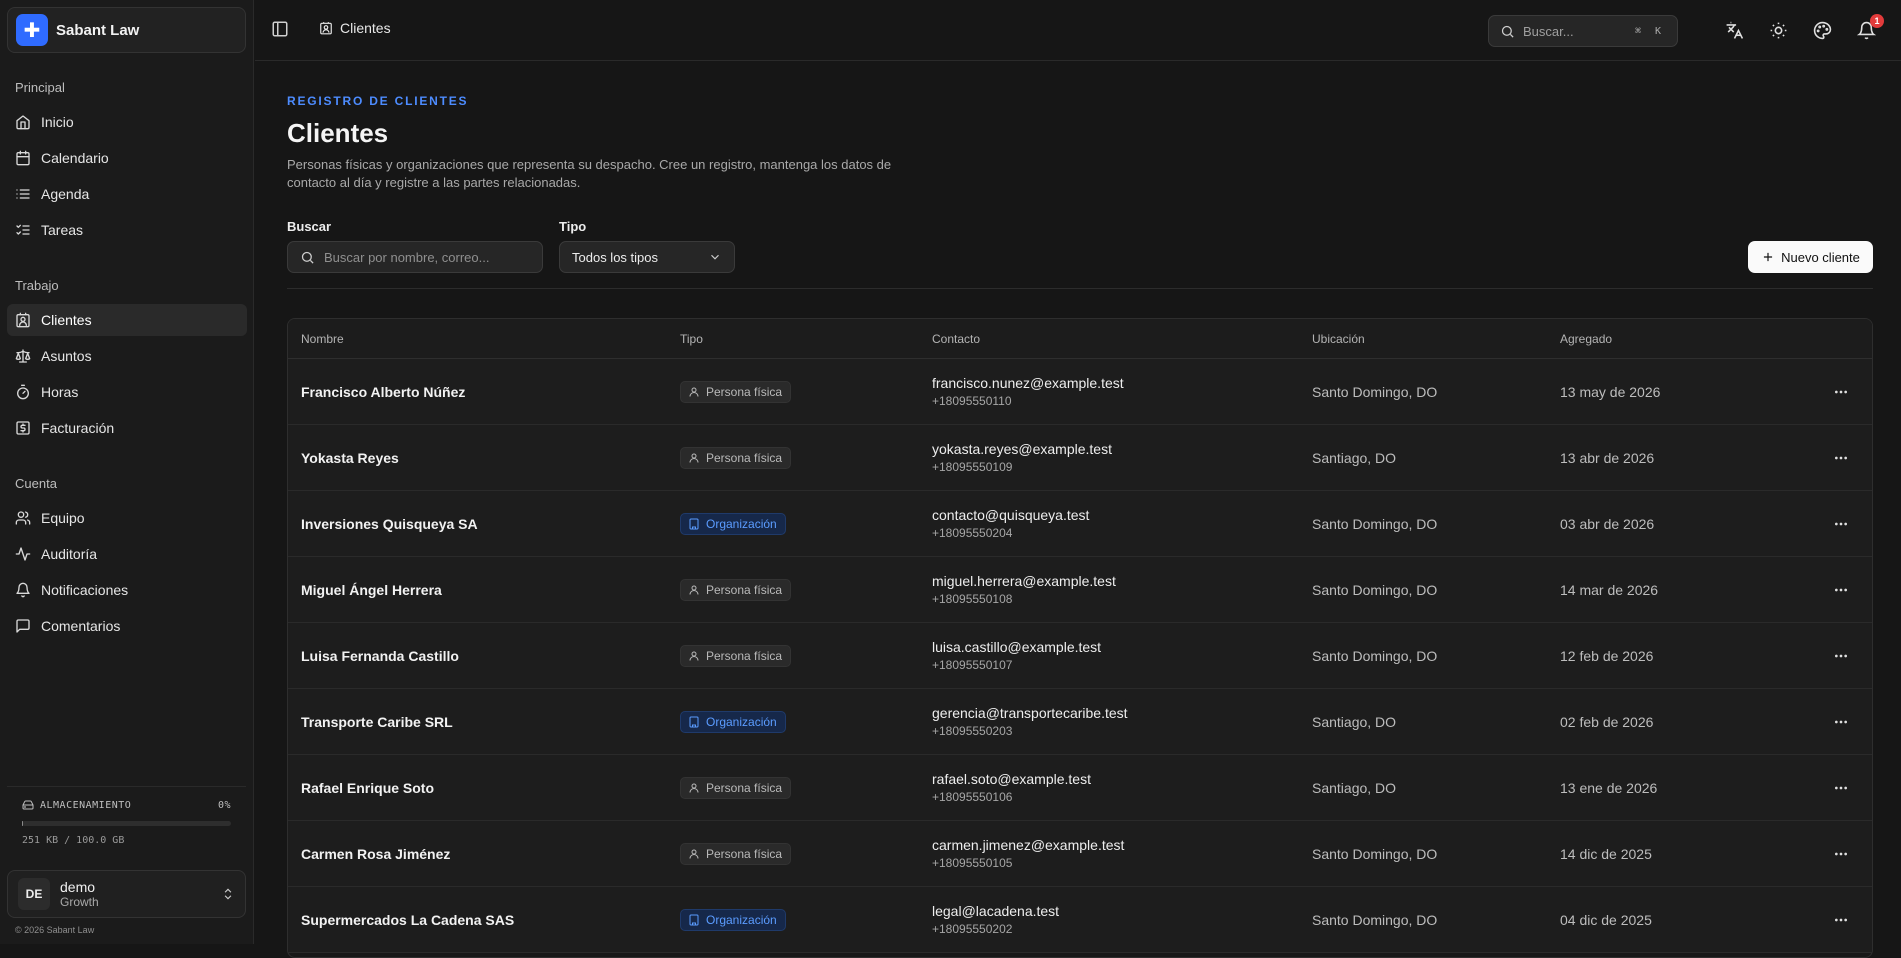 Image resolution: width=1901 pixels, height=958 pixels. What do you see at coordinates (126, 30) in the screenshot?
I see `workspace-switcher: ✚ Sabant Law` at bounding box center [126, 30].